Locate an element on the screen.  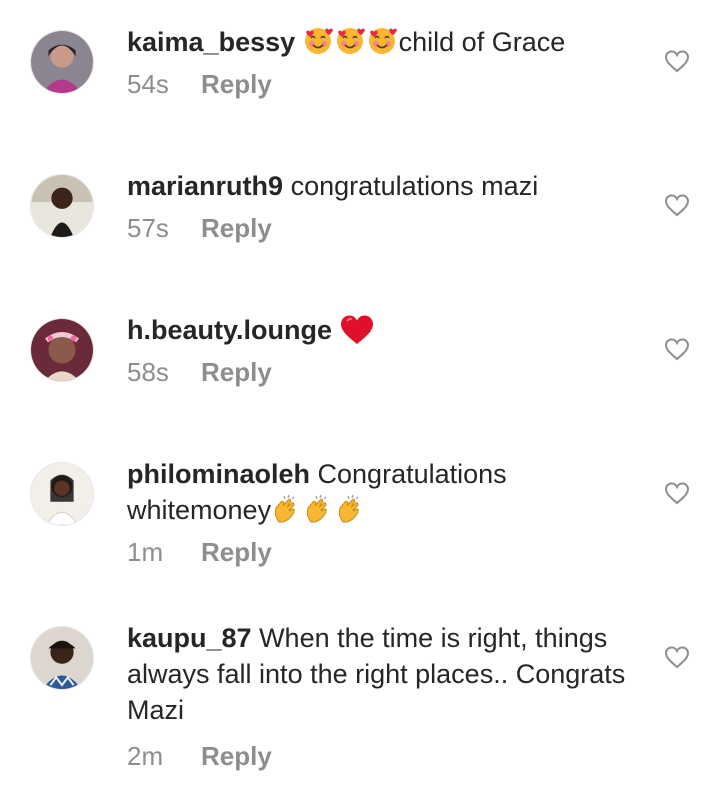
comment-text: philominaoleh Congratulations whitemoney is located at coordinates (382, 492).